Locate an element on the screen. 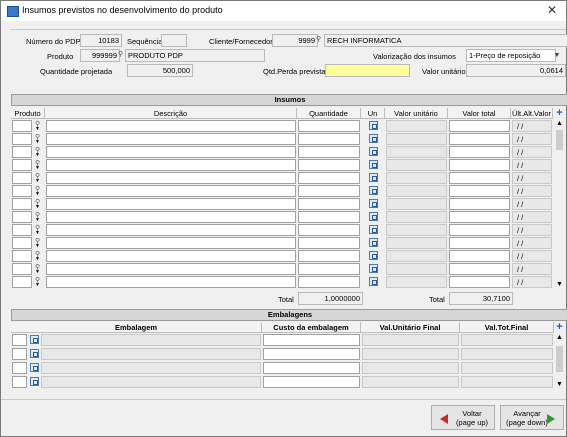 Image resolution: width=567 pixels, height=437 pixels. close-icon: ✕ is located at coordinates (552, 10).